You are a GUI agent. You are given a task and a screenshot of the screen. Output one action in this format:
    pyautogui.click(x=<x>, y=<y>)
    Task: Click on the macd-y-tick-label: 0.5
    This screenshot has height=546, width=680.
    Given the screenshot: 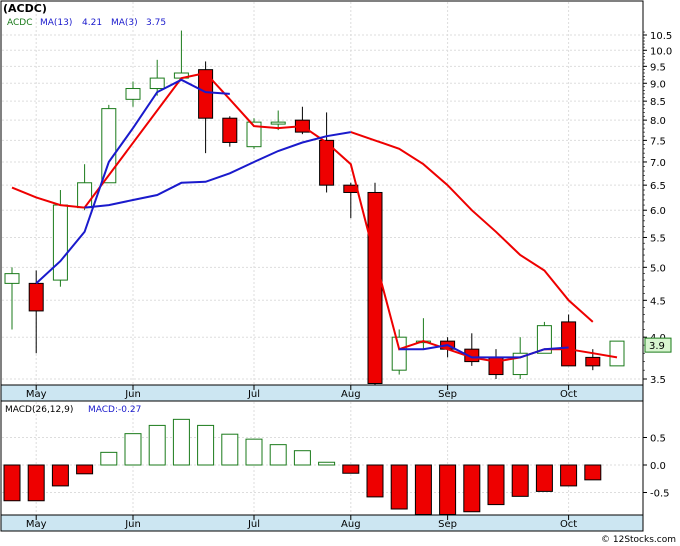 What is the action you would take?
    pyautogui.click(x=658, y=439)
    